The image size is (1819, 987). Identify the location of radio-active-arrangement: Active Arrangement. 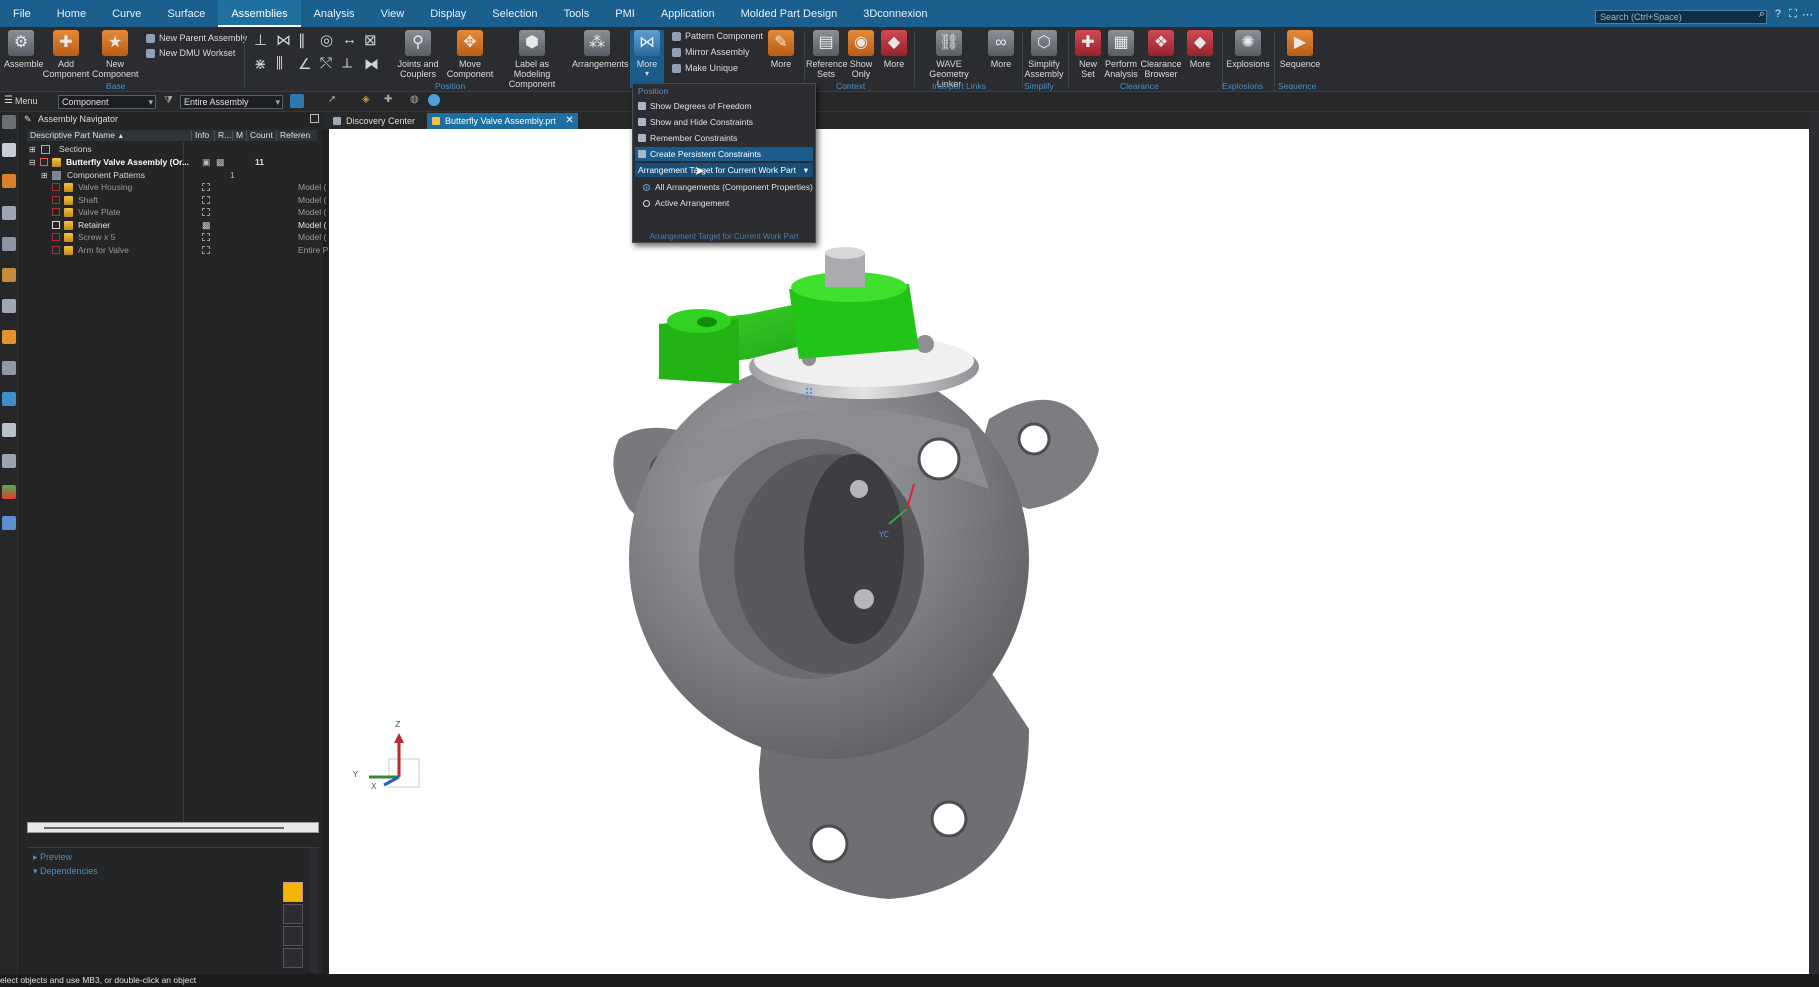
(686, 203).